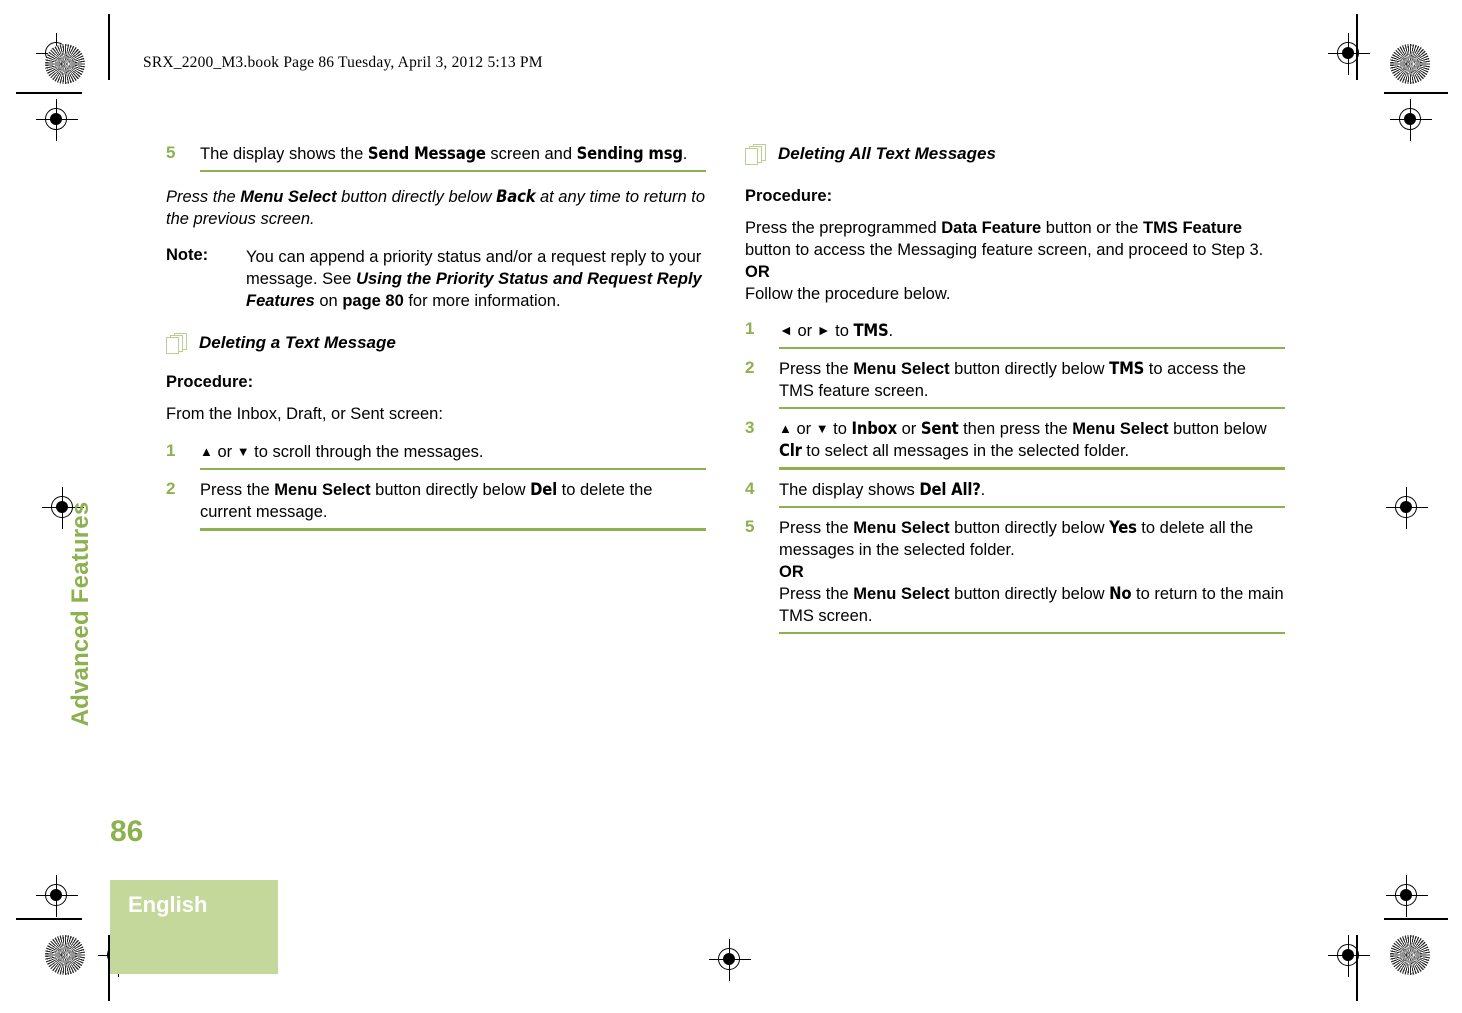 This screenshot has height=1013, width=1462. What do you see at coordinates (80, 614) in the screenshot?
I see `chapter-side-tab: Advanced Features` at bounding box center [80, 614].